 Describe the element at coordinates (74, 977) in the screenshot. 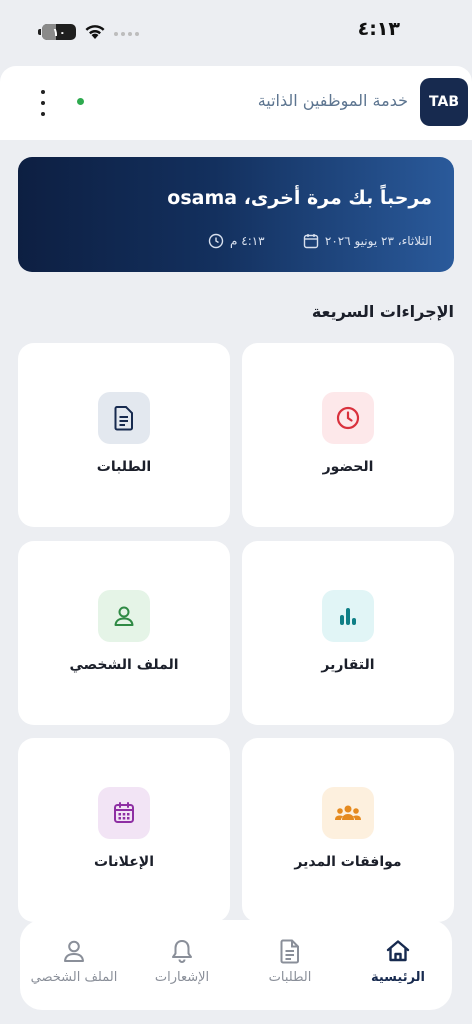

I see `nav-profile-label: الملف الشخصي` at that location.